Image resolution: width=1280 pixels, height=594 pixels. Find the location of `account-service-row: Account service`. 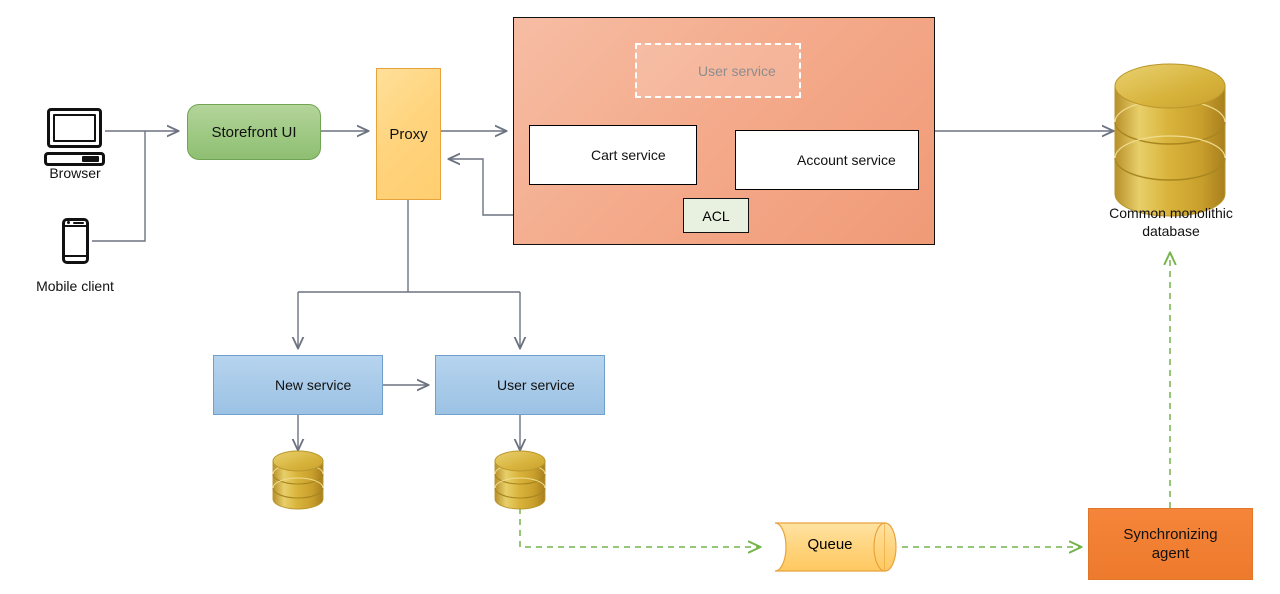

account-service-row: Account service is located at coordinates (827, 160).